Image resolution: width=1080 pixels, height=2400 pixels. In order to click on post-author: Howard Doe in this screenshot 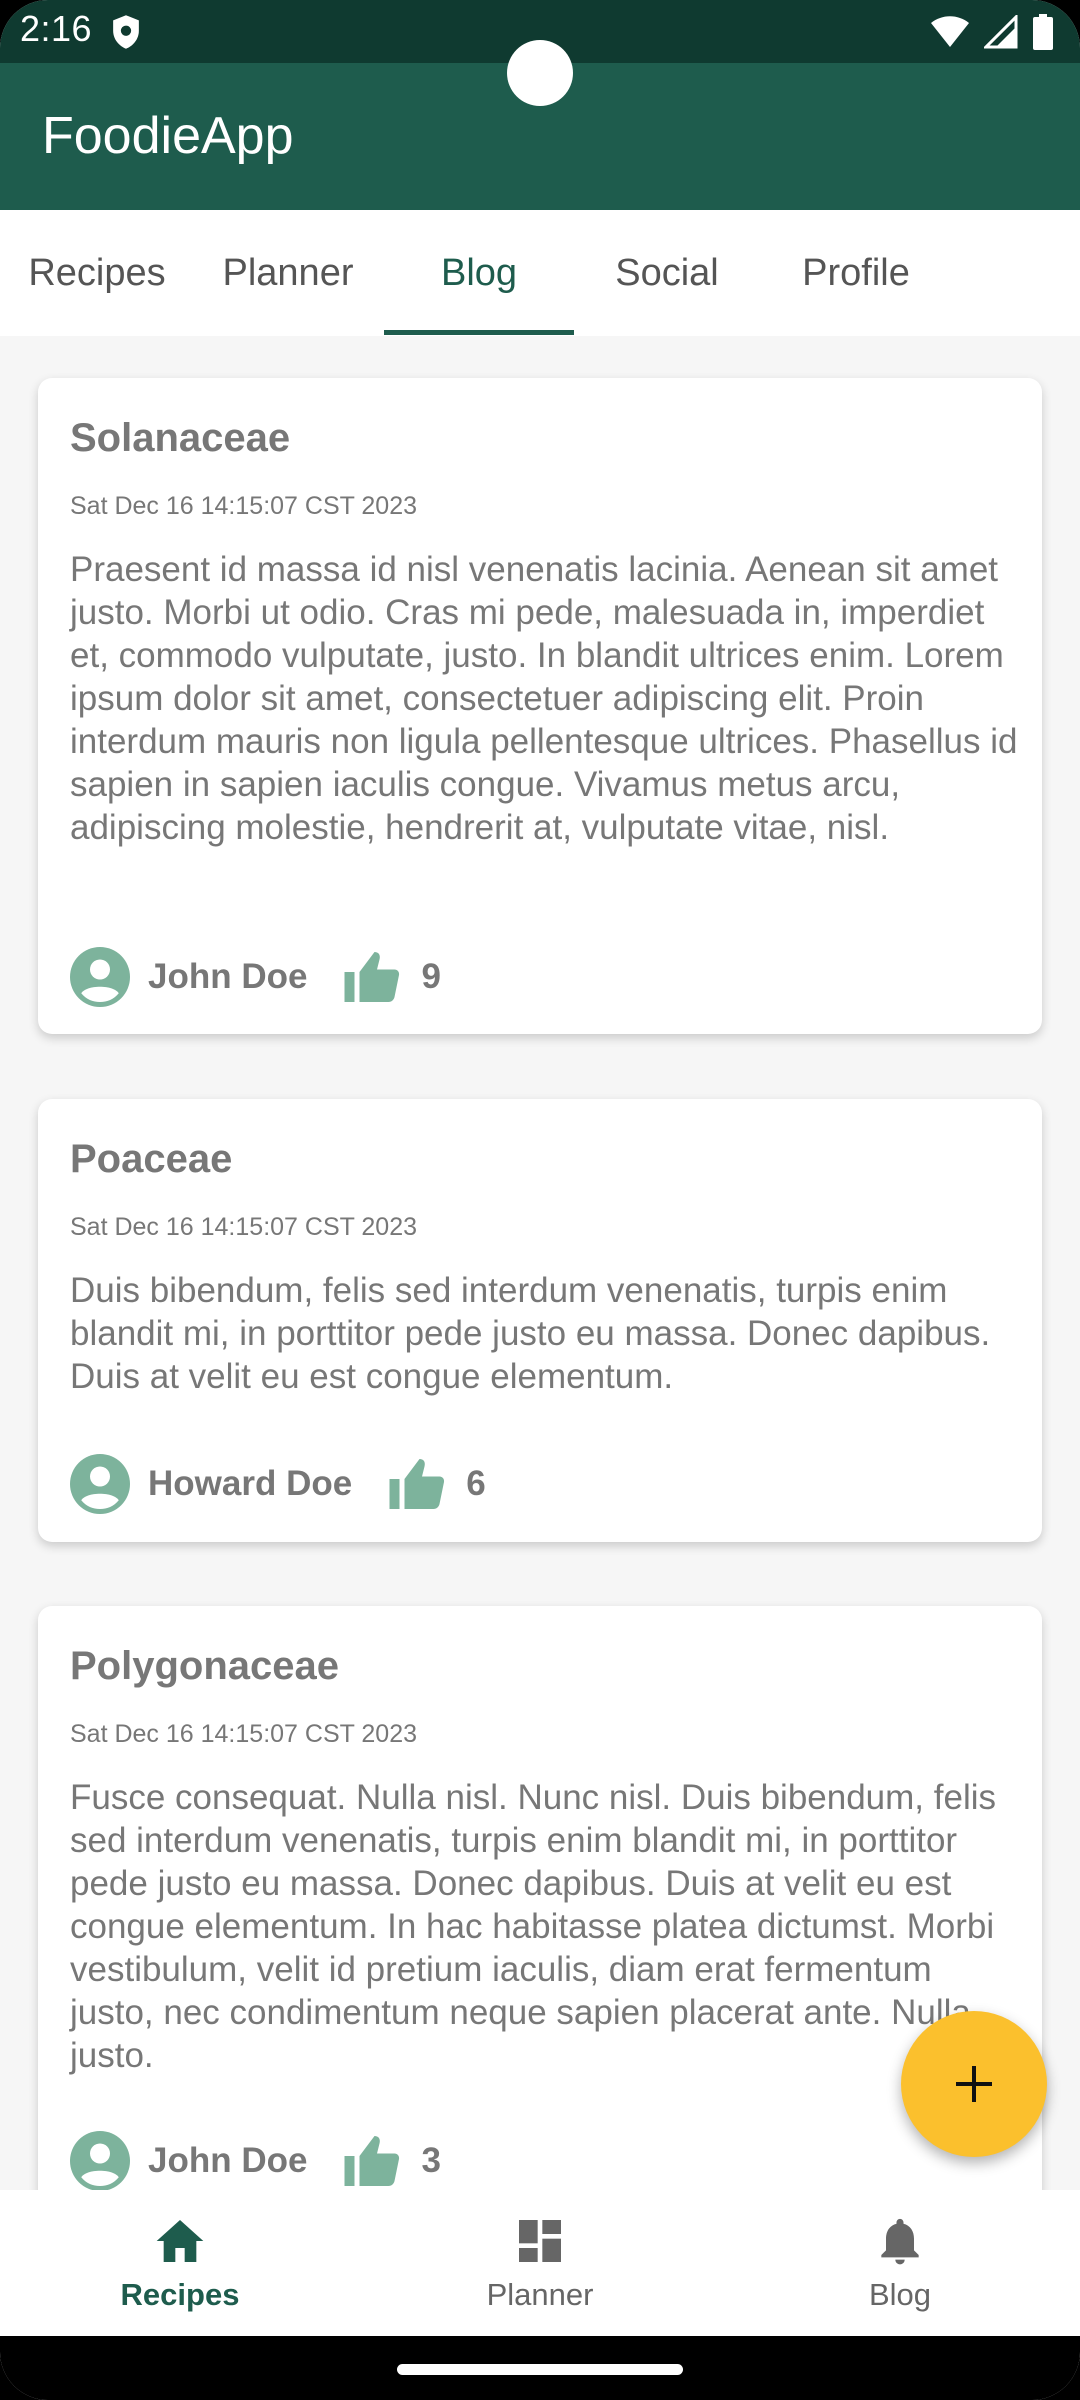, I will do `click(250, 1483)`.